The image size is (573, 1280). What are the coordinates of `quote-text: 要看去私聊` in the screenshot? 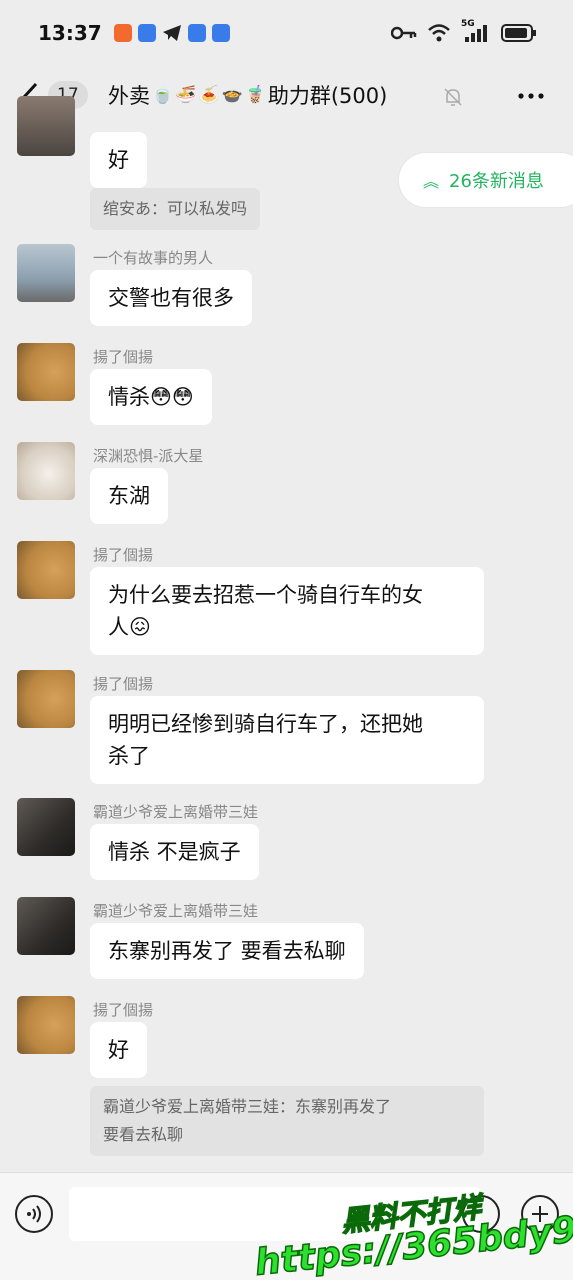 It's located at (143, 1134).